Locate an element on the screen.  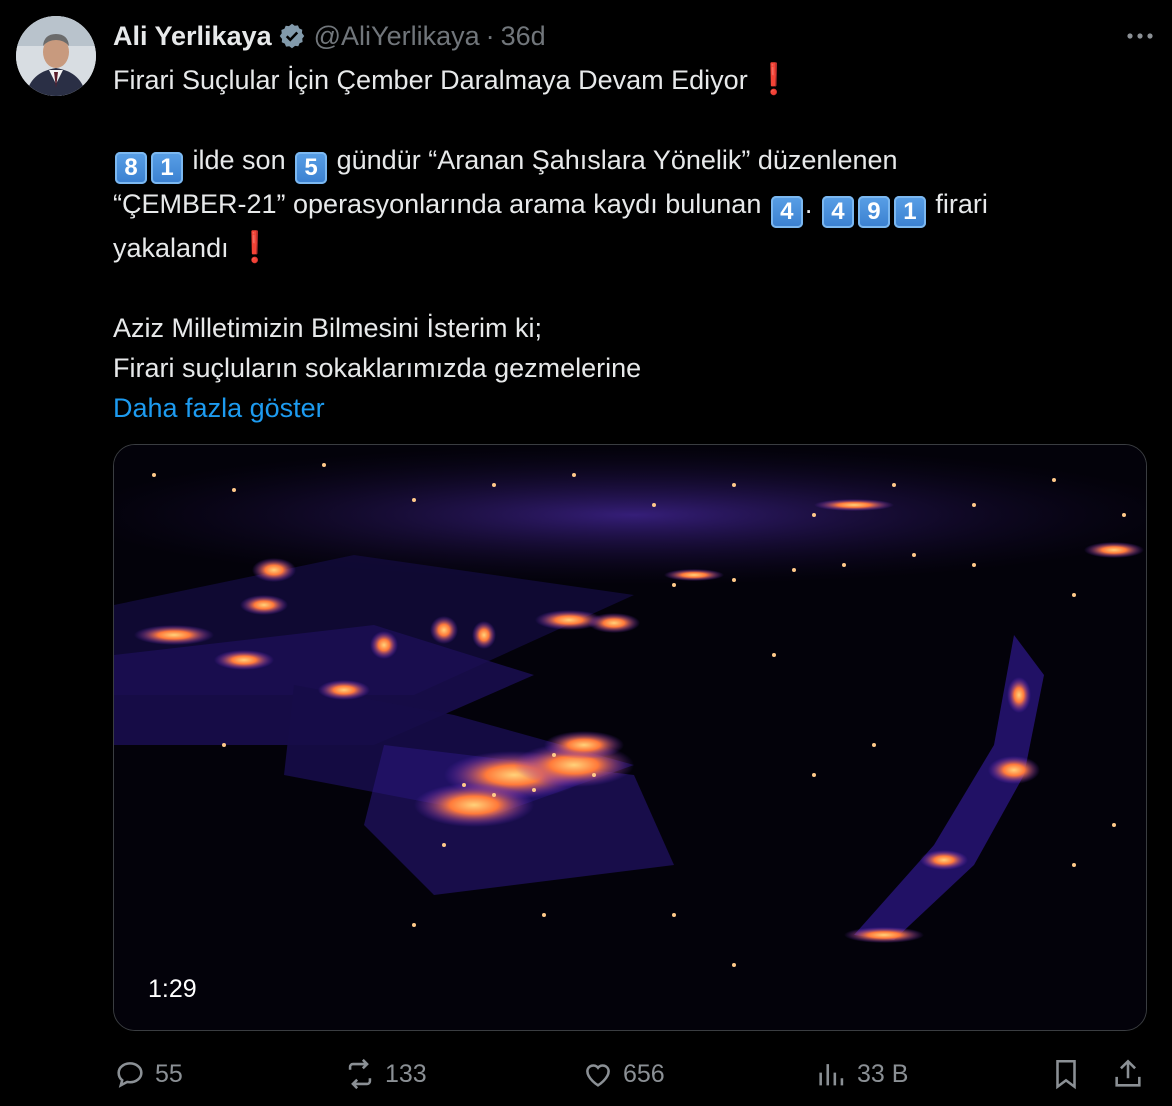
like-icon is located at coordinates (598, 1075).